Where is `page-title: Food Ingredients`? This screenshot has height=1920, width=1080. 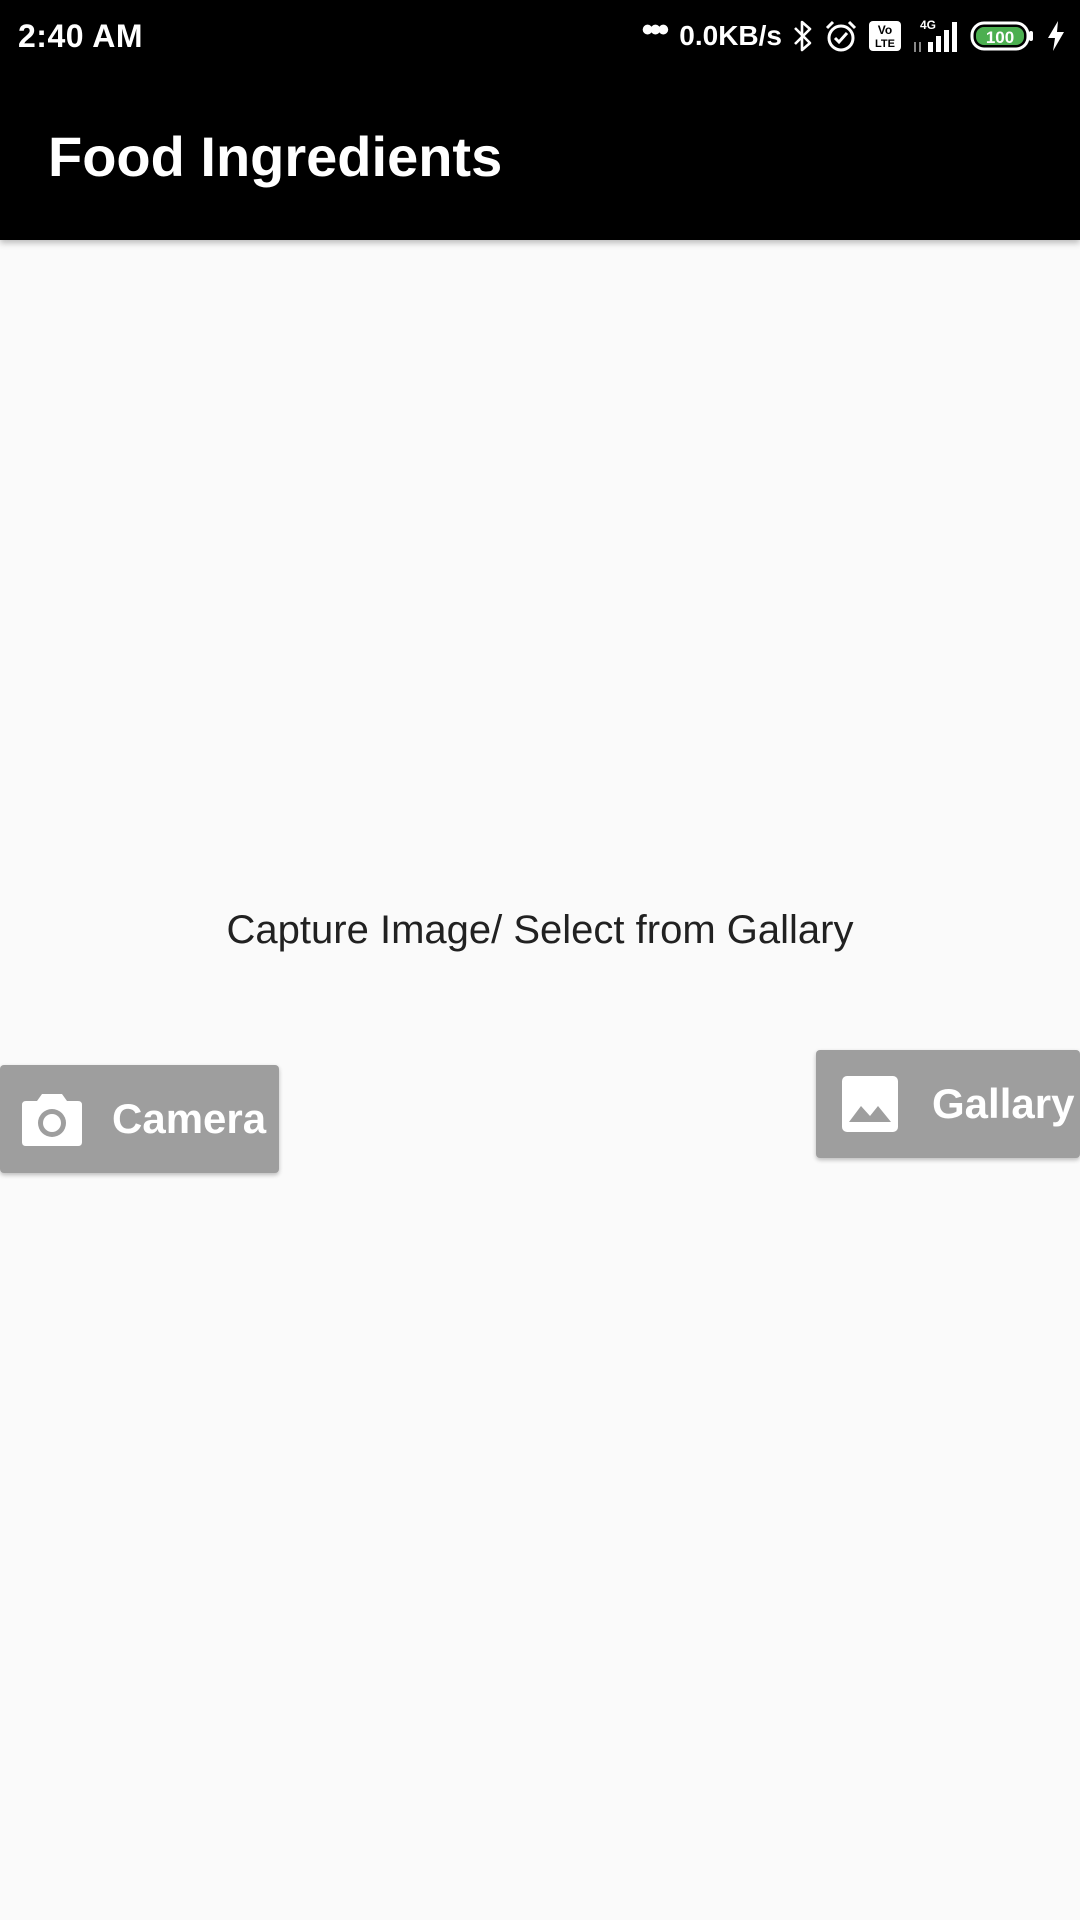
page-title: Food Ingredients is located at coordinates (275, 156).